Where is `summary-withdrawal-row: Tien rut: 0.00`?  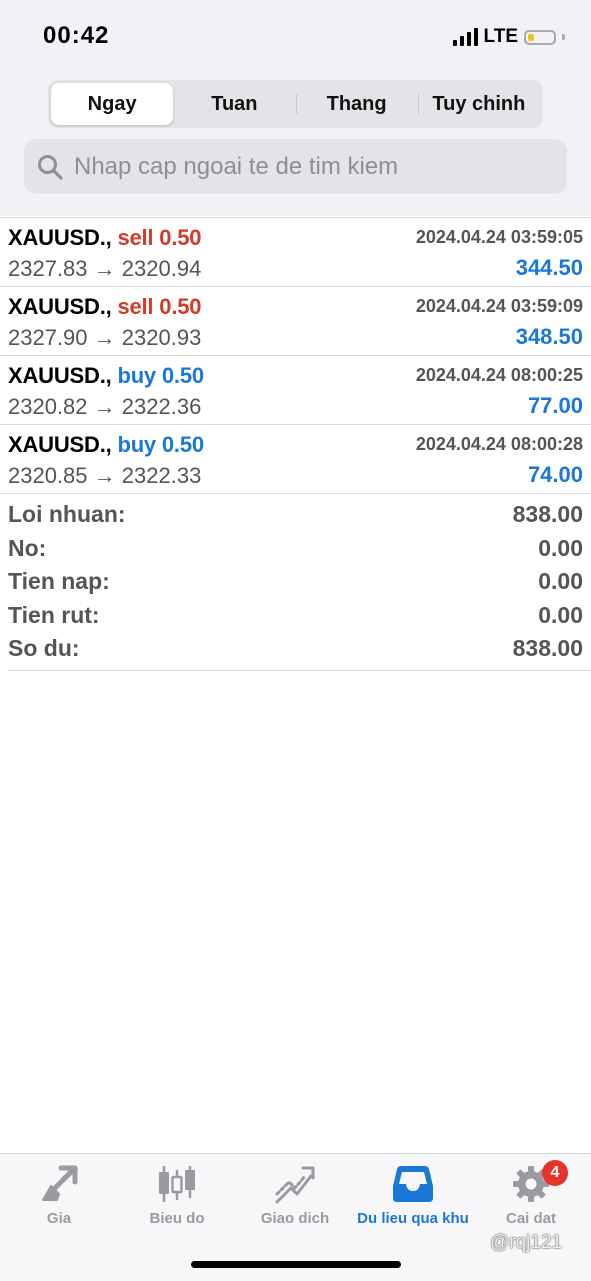 summary-withdrawal-row: Tien rut: 0.00 is located at coordinates (295, 616).